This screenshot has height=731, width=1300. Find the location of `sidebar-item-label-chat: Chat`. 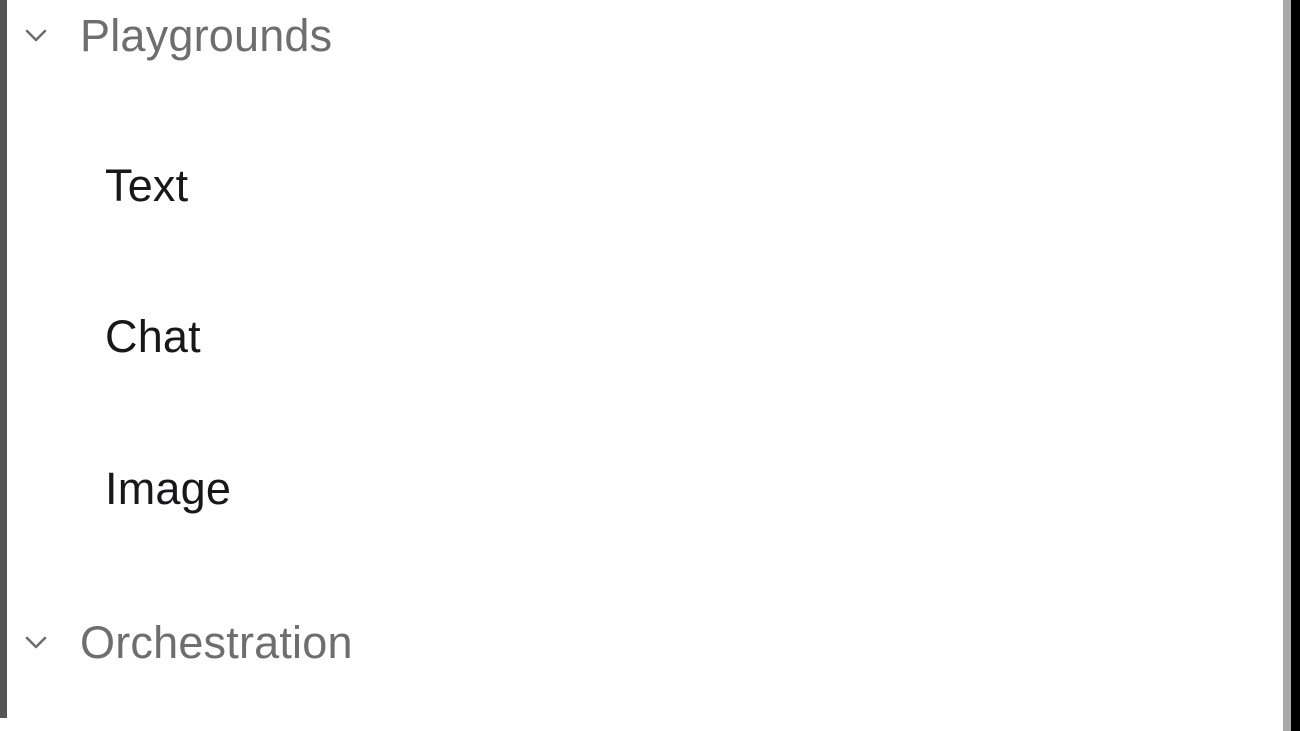

sidebar-item-label-chat: Chat is located at coordinates (153, 336).